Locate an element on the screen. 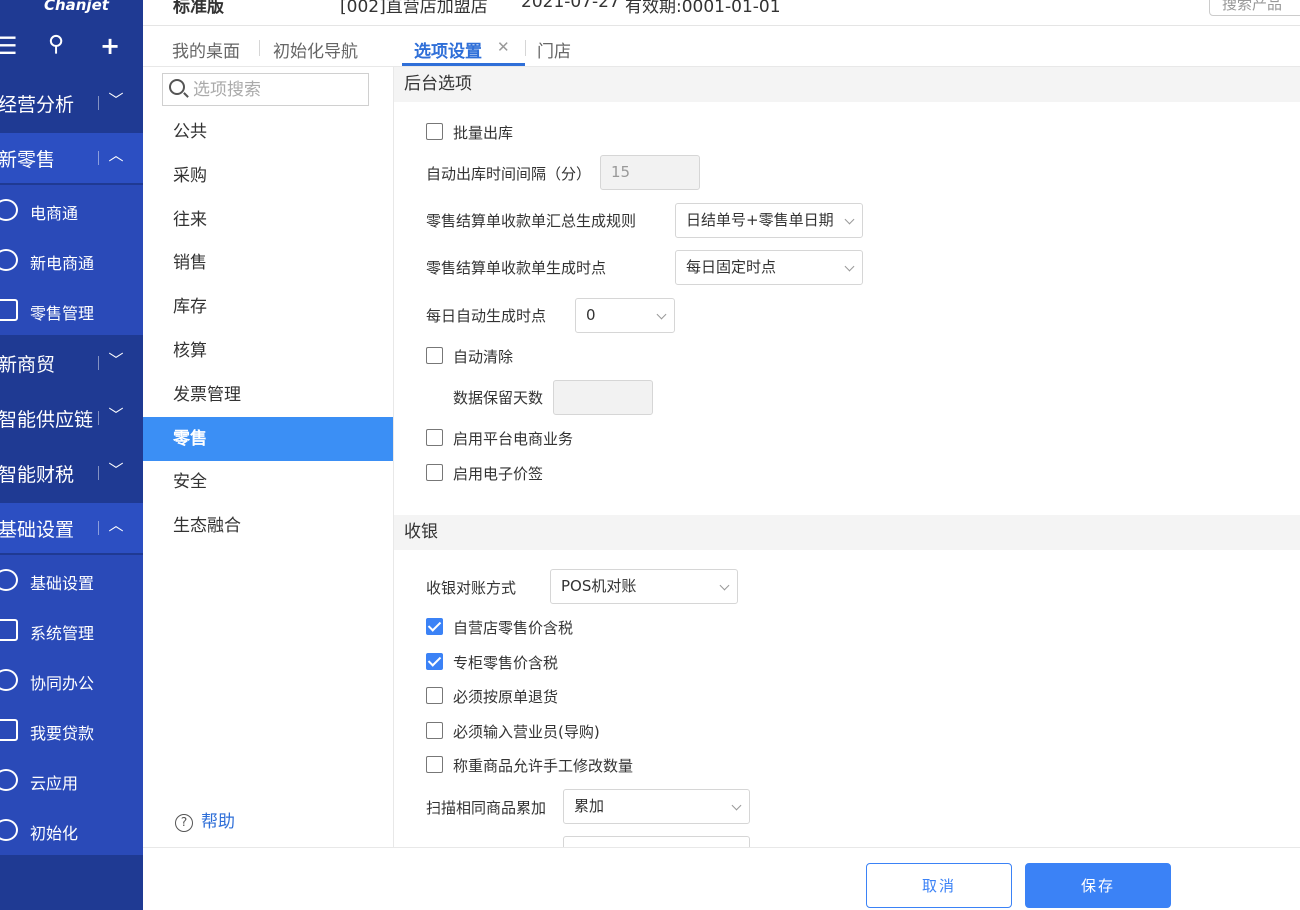 The width and height of the screenshot is (1300, 910). scan-same-select: 累加 is located at coordinates (656, 806).